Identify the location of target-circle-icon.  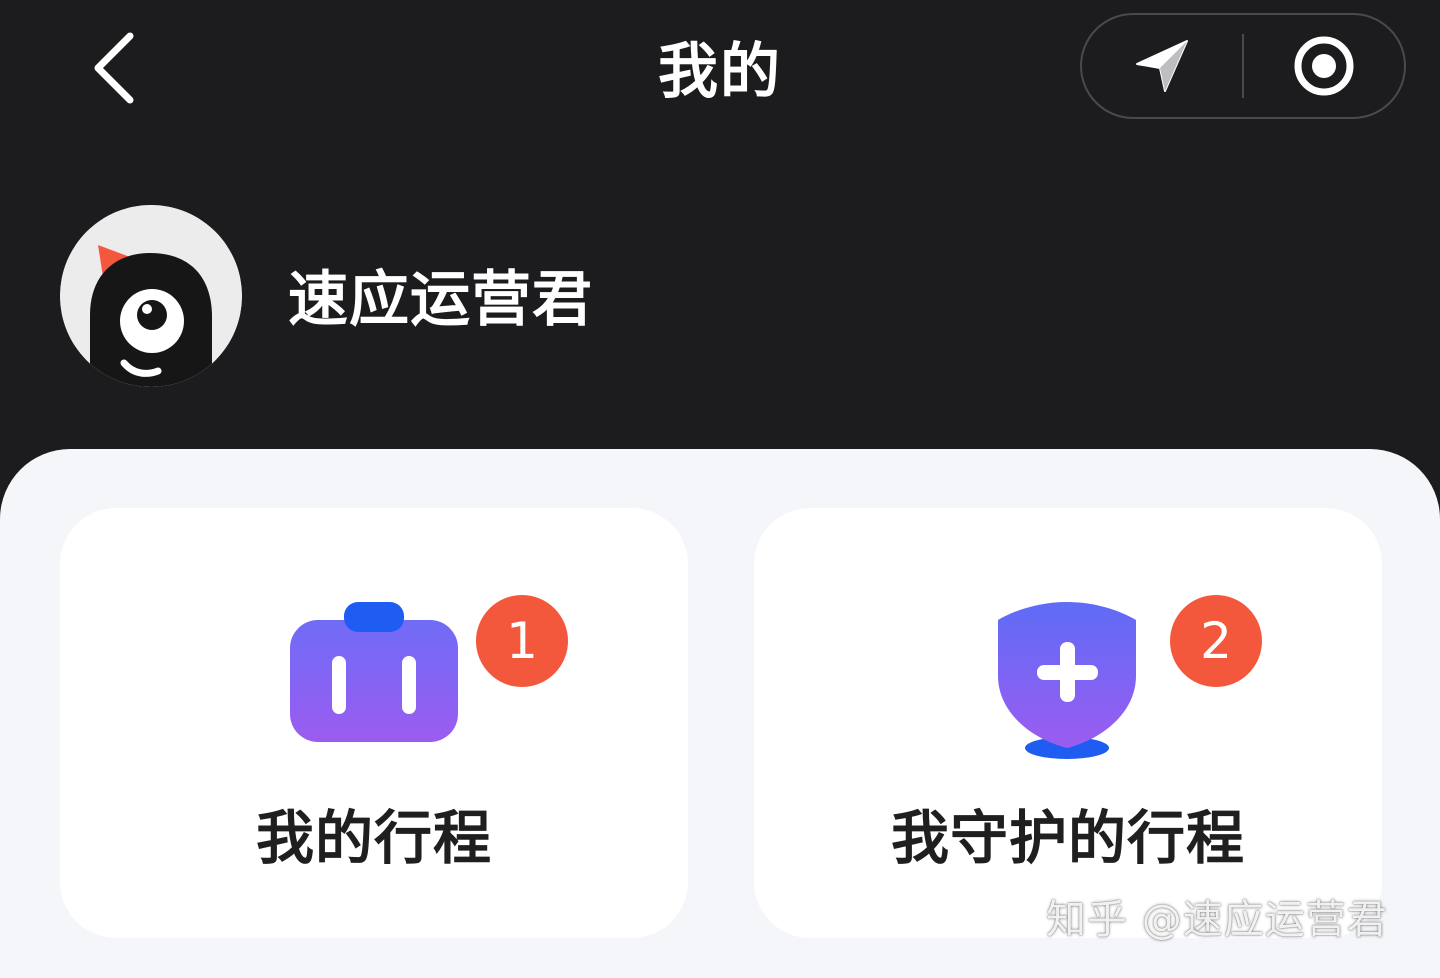
(1324, 66).